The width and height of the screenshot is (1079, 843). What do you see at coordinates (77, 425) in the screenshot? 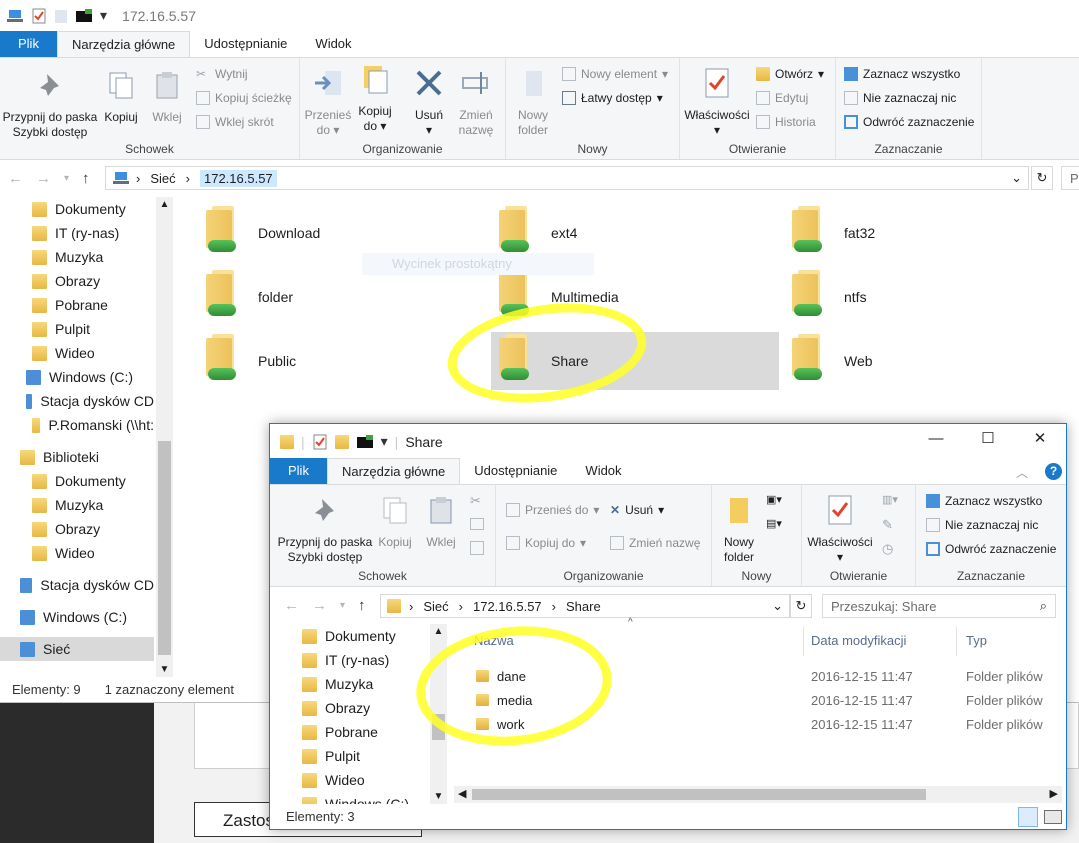
I see `nav-item: P.Romanski (\\ht:` at bounding box center [77, 425].